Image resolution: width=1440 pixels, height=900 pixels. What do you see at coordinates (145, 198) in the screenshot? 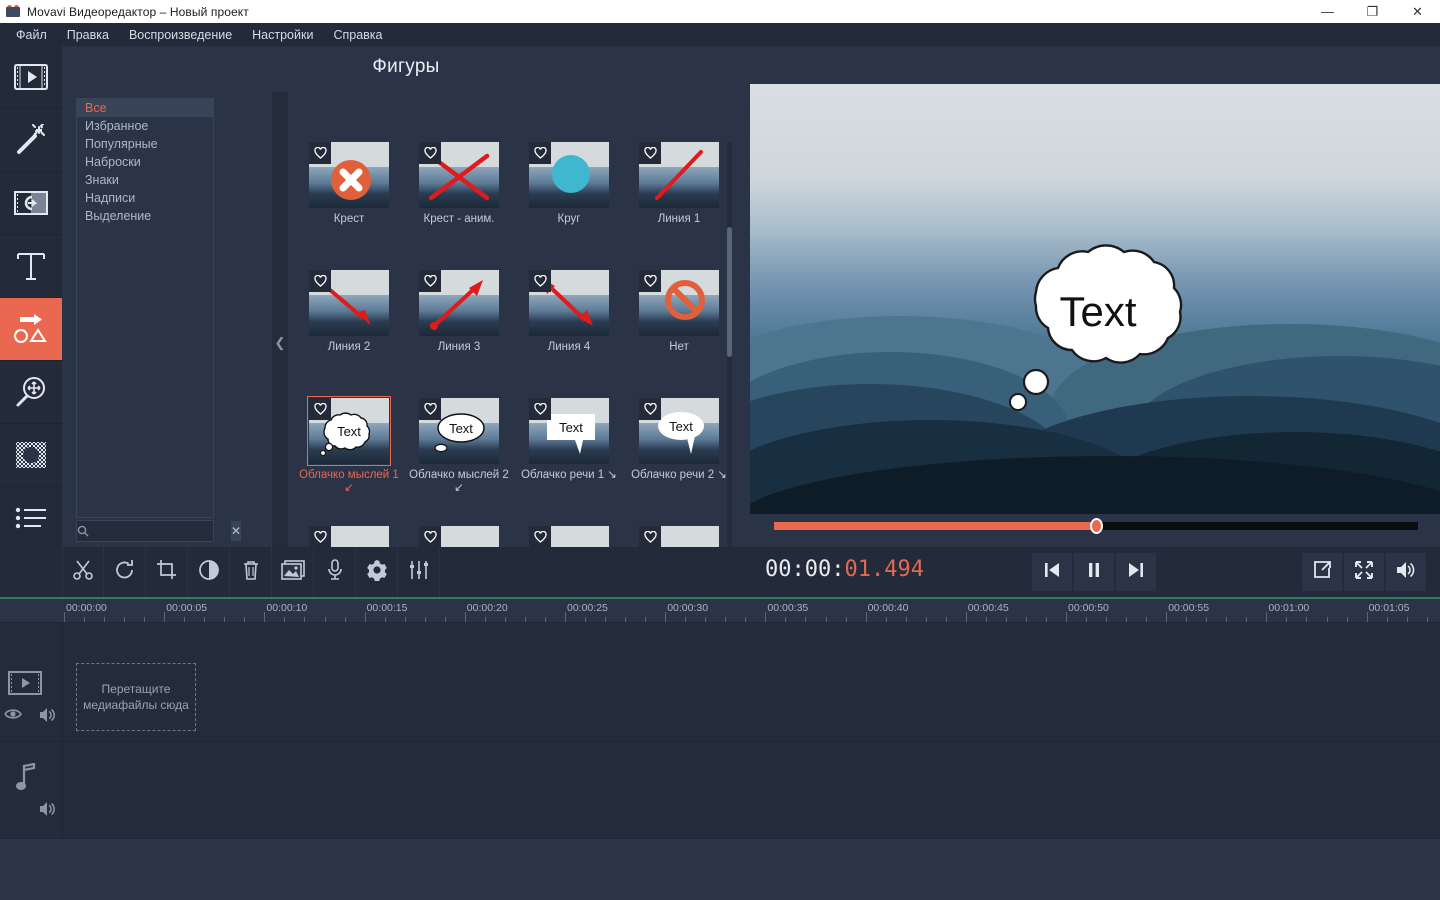
I see `category-captions: Надписи` at bounding box center [145, 198].